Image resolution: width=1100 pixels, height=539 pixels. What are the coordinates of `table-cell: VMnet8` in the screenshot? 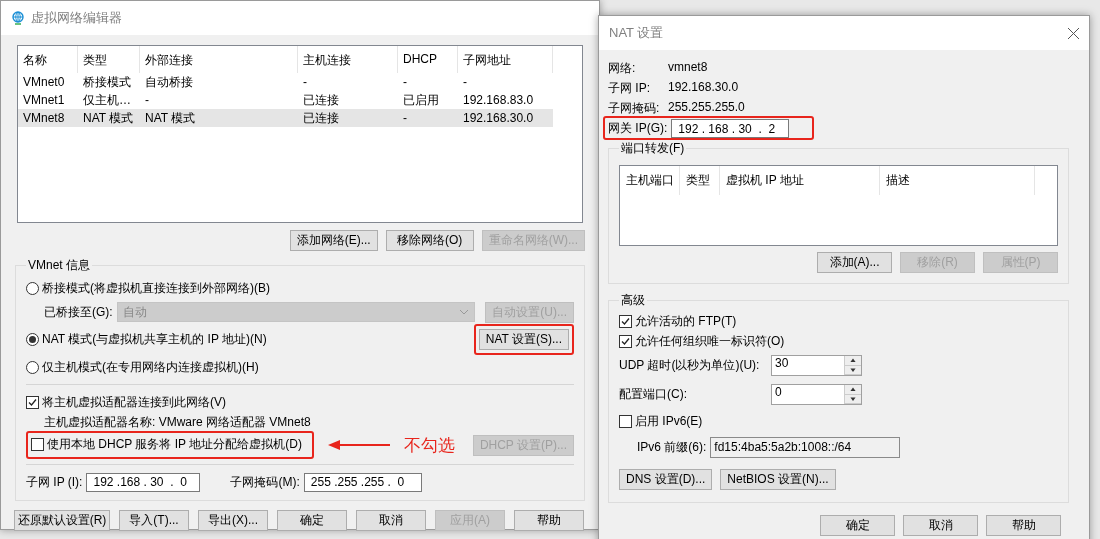 It's located at (48, 118).